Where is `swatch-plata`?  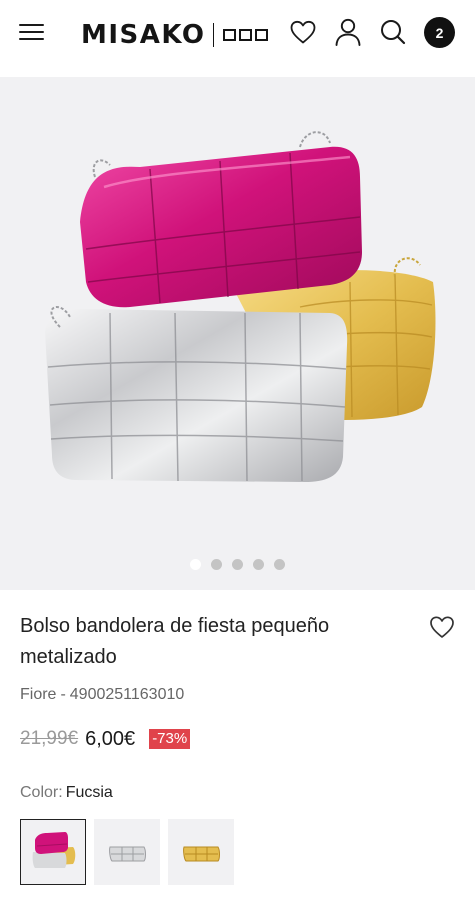 swatch-plata is located at coordinates (127, 852).